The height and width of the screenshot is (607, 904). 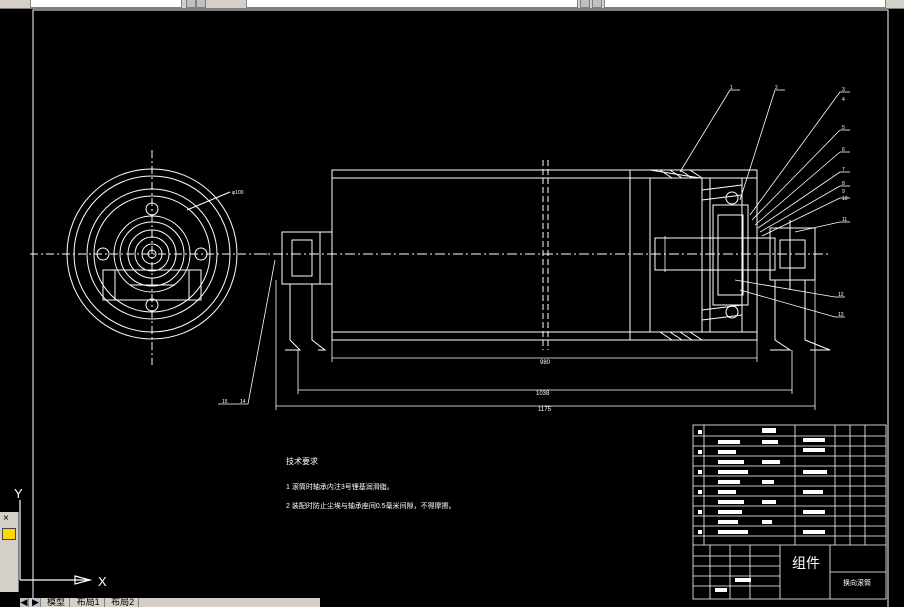 What do you see at coordinates (18, 493) in the screenshot?
I see `ucs-y-label: Y` at bounding box center [18, 493].